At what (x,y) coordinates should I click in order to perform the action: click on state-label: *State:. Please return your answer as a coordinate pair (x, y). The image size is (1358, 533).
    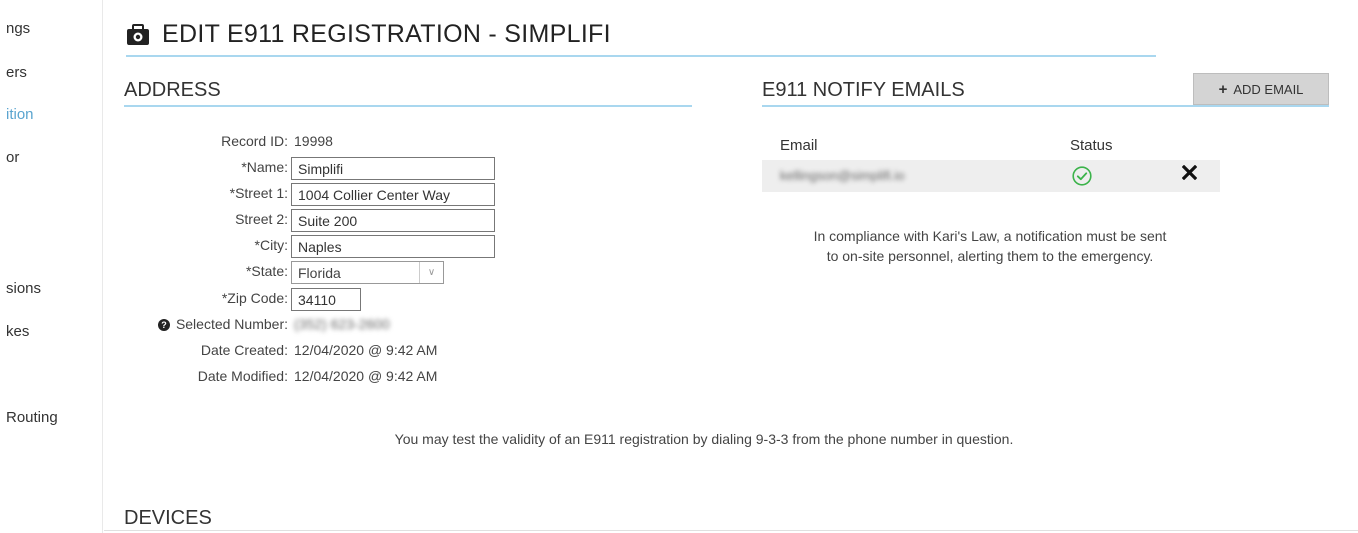
    Looking at the image, I should click on (266, 271).